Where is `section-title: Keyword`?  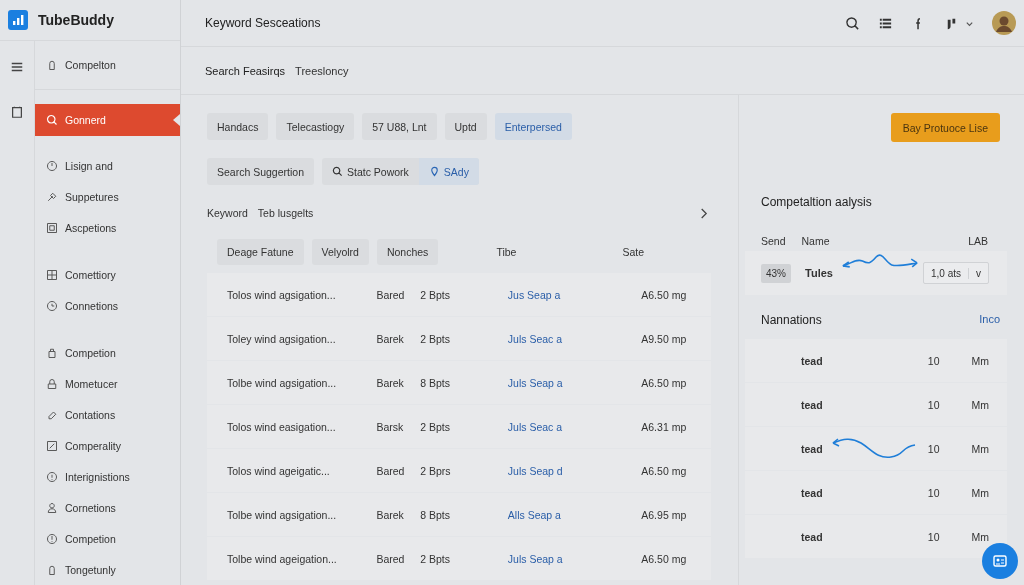 section-title: Keyword is located at coordinates (227, 213).